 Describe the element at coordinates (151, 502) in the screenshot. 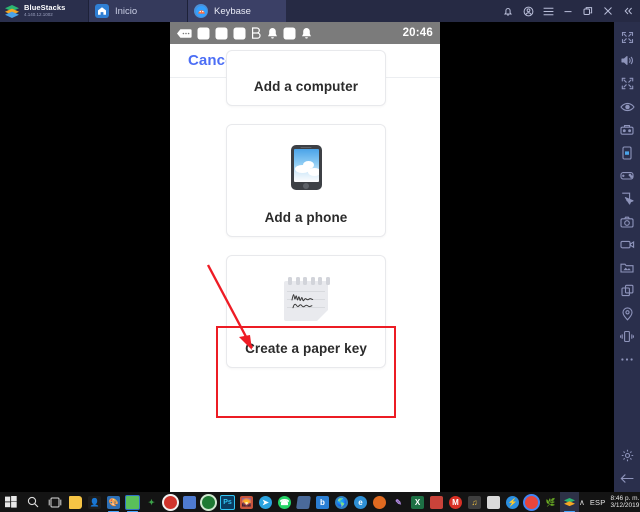

I see `connect-icon: ✦` at that location.